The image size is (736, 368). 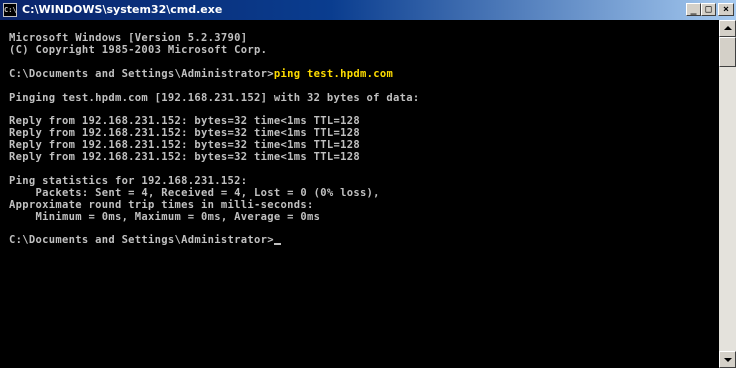 I want to click on output-line: Ping statistics for 192.168.231.152:, so click(x=128, y=180).